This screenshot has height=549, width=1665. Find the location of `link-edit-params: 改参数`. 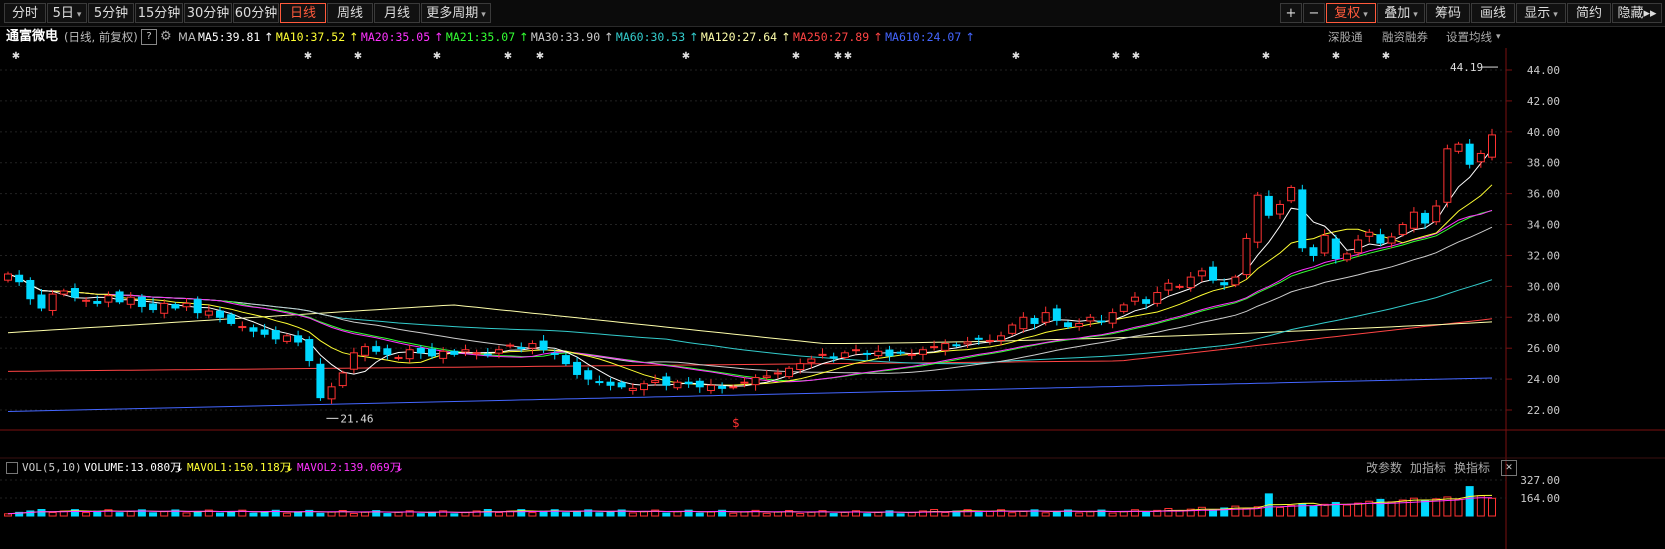

link-edit-params: 改参数 is located at coordinates (1384, 468).